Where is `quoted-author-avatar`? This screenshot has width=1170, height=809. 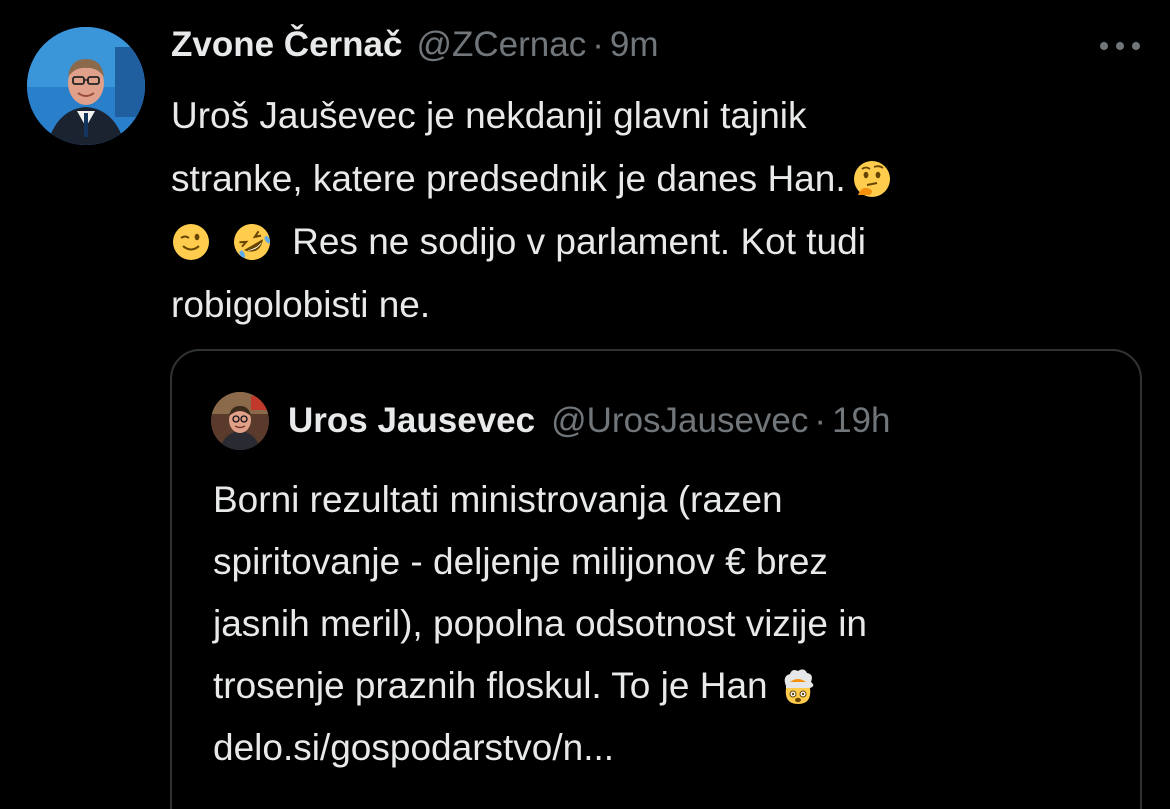 quoted-author-avatar is located at coordinates (240, 421).